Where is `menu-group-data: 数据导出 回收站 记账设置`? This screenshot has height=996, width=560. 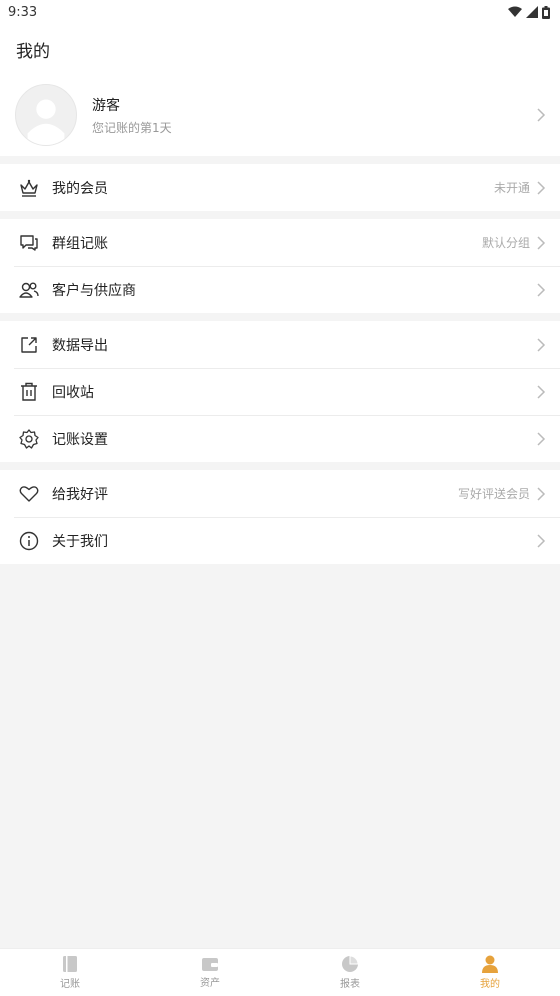
menu-group-data: 数据导出 回收站 记账设置 is located at coordinates (280, 391).